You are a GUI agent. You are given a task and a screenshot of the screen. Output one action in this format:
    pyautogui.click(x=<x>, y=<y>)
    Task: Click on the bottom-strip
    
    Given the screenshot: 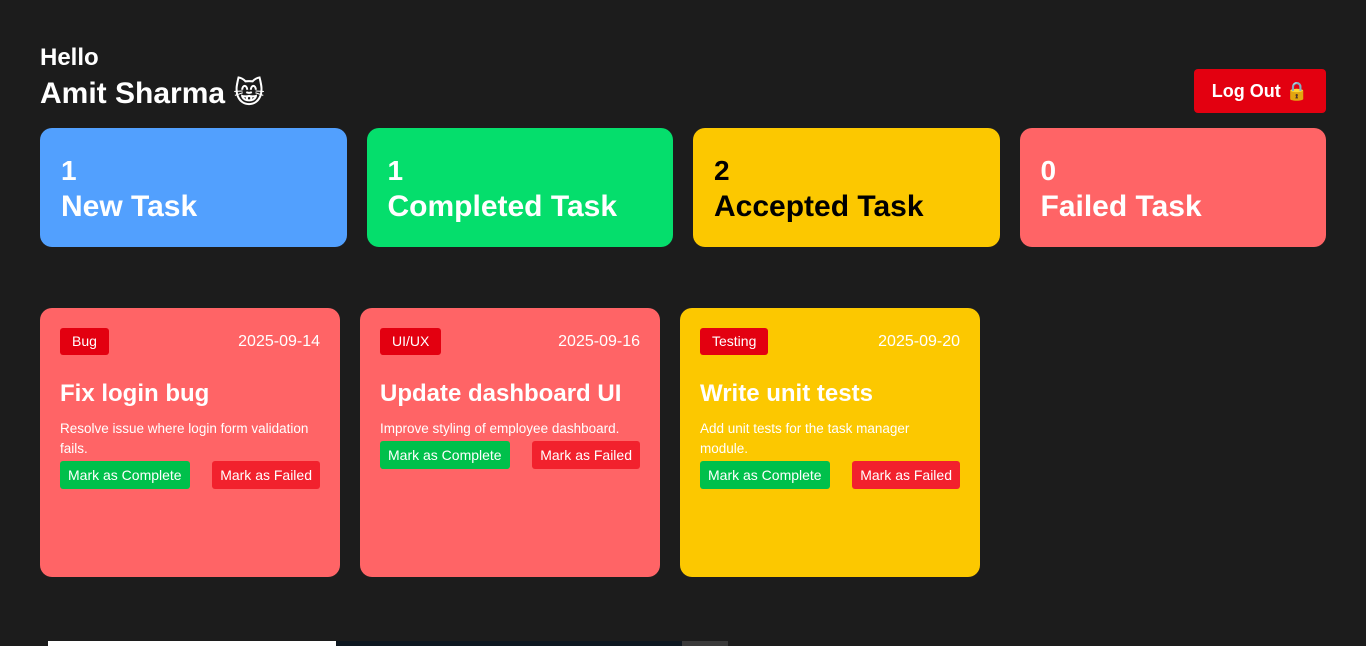 What is the action you would take?
    pyautogui.click(x=683, y=643)
    